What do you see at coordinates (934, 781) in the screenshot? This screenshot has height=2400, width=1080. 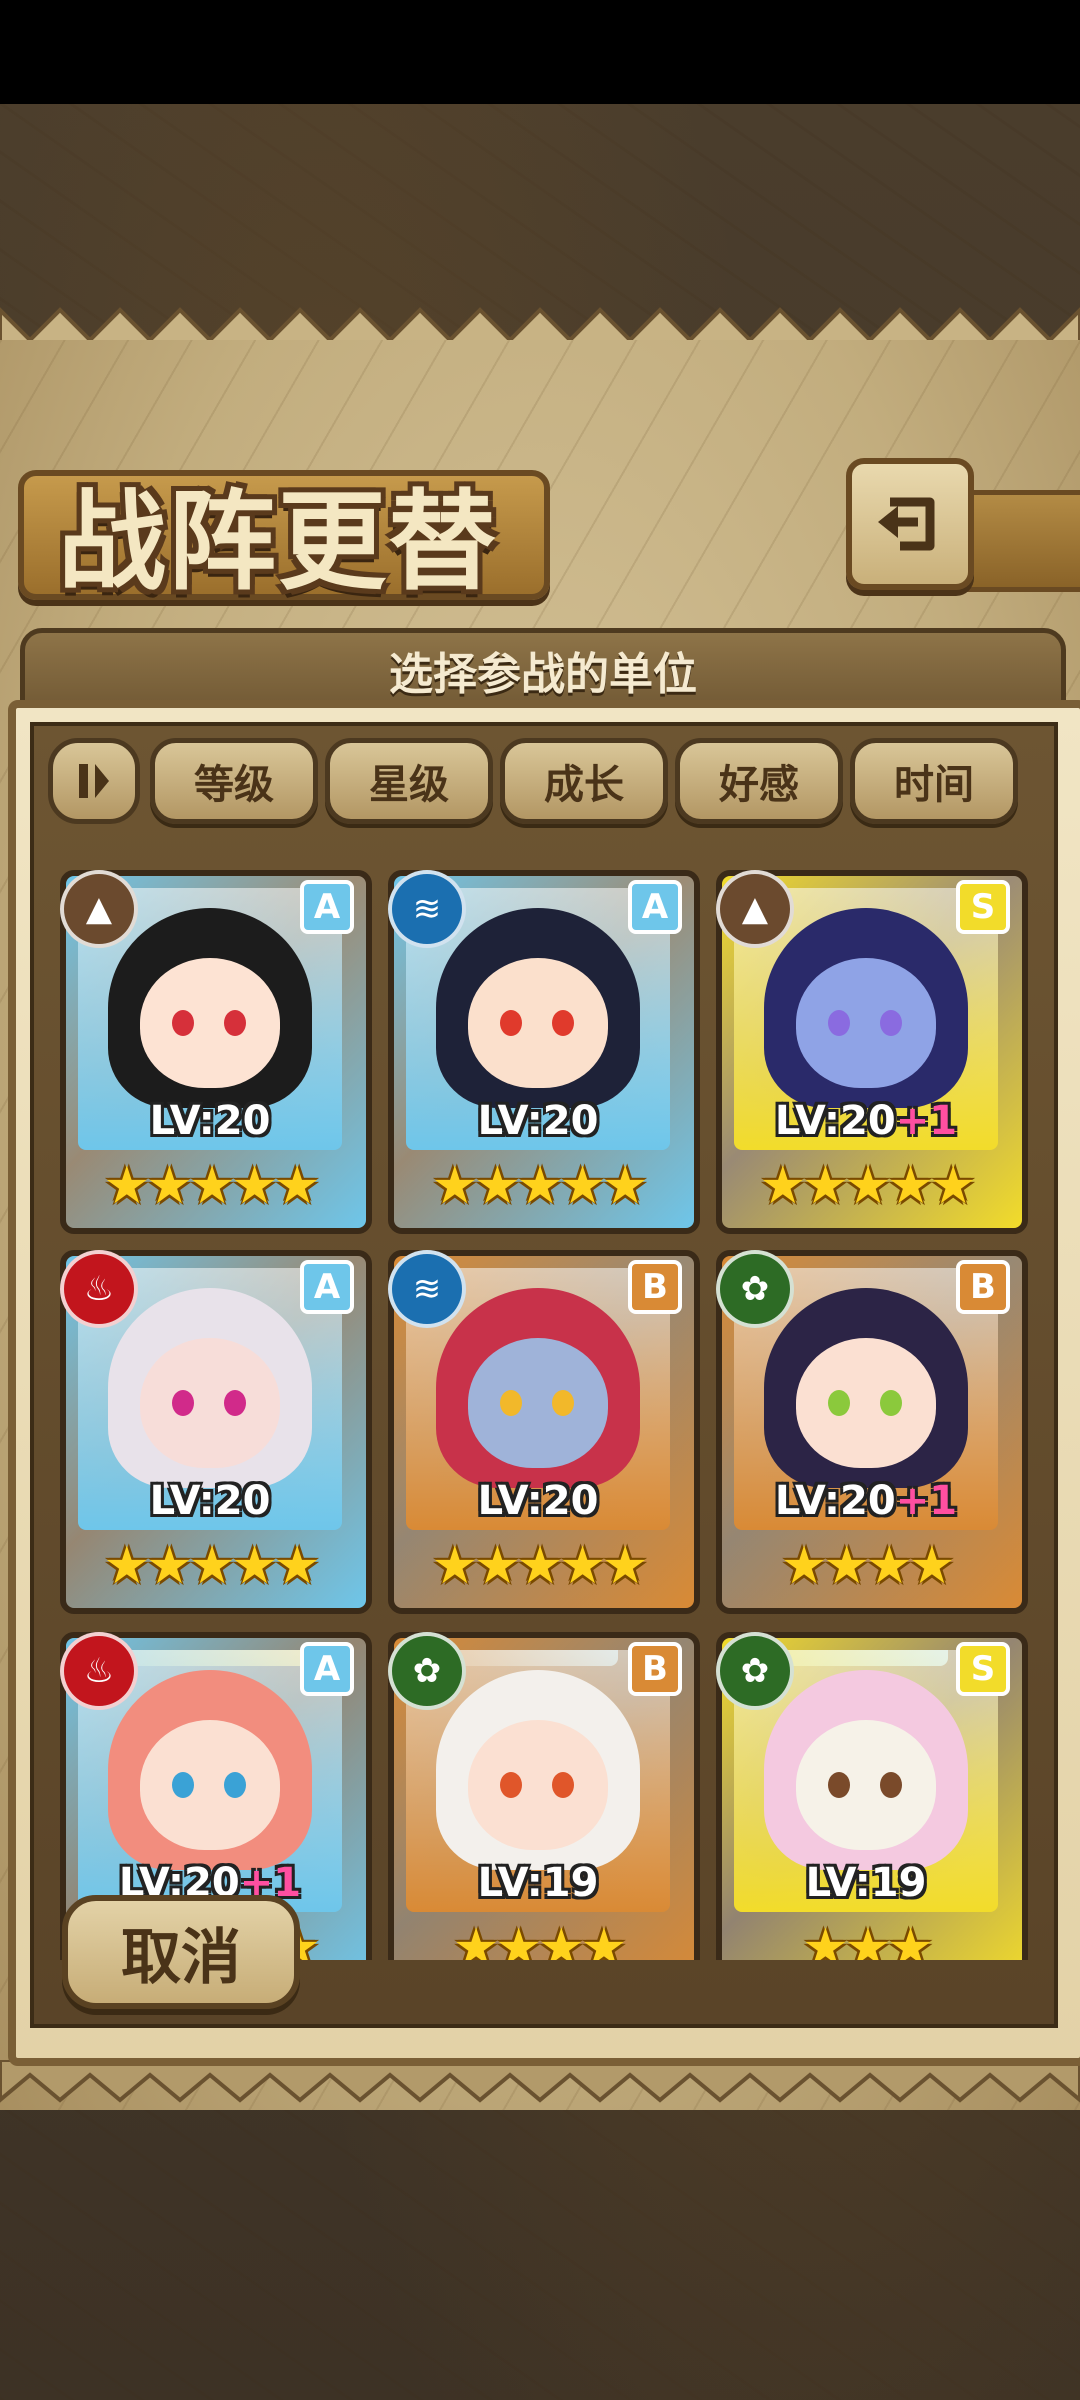 I see `sort-by-time-button: 时间` at bounding box center [934, 781].